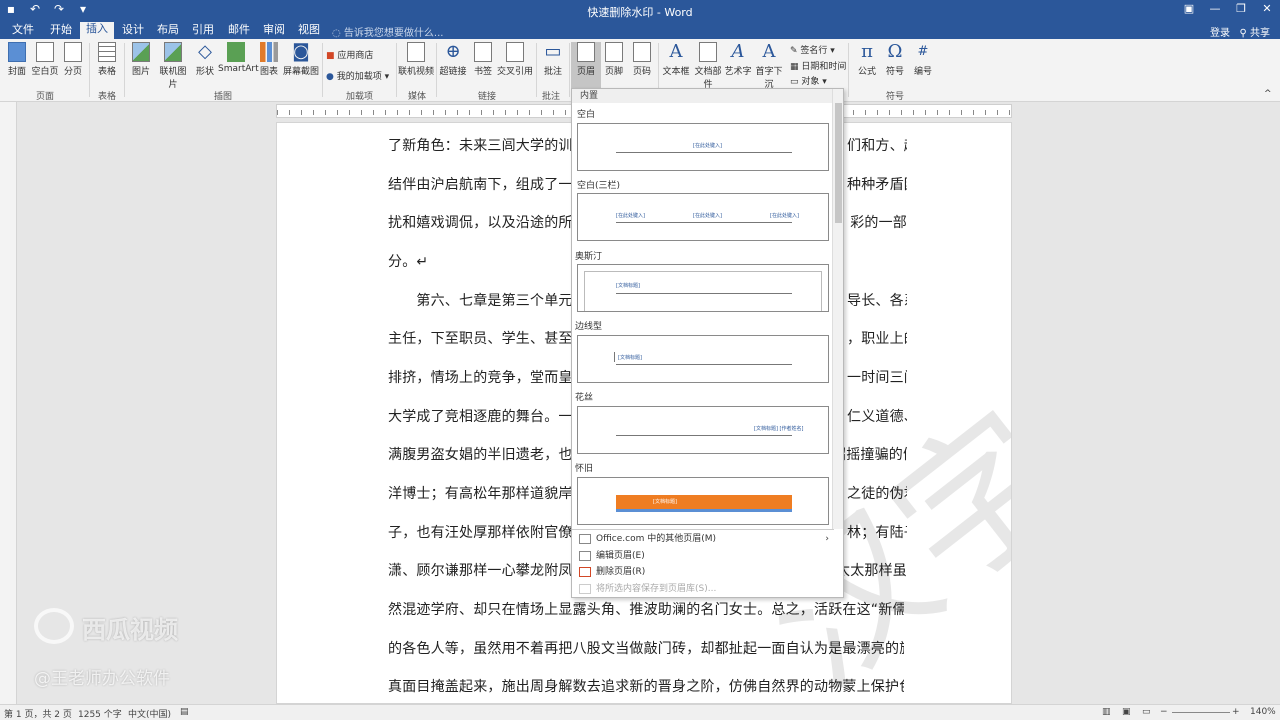  I want to click on gallery-item-filigree: [文档标题] [作者姓名], so click(703, 430).